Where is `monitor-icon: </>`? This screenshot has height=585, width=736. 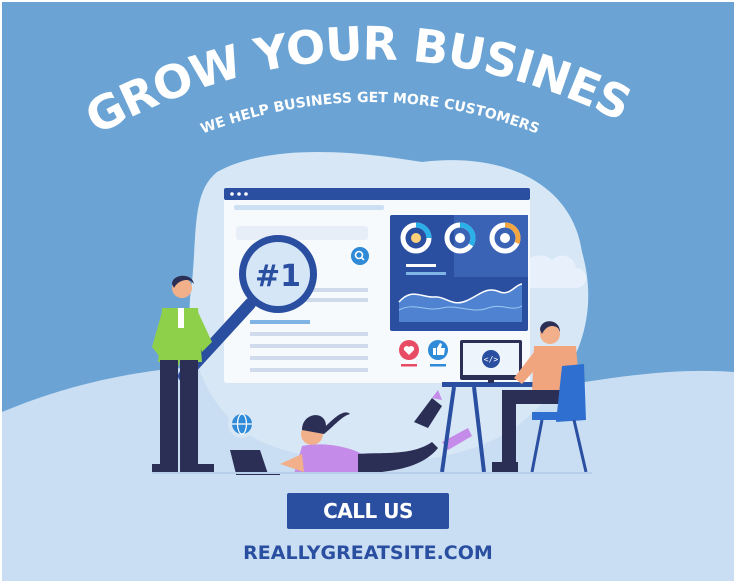
monitor-icon: </> is located at coordinates (491, 361).